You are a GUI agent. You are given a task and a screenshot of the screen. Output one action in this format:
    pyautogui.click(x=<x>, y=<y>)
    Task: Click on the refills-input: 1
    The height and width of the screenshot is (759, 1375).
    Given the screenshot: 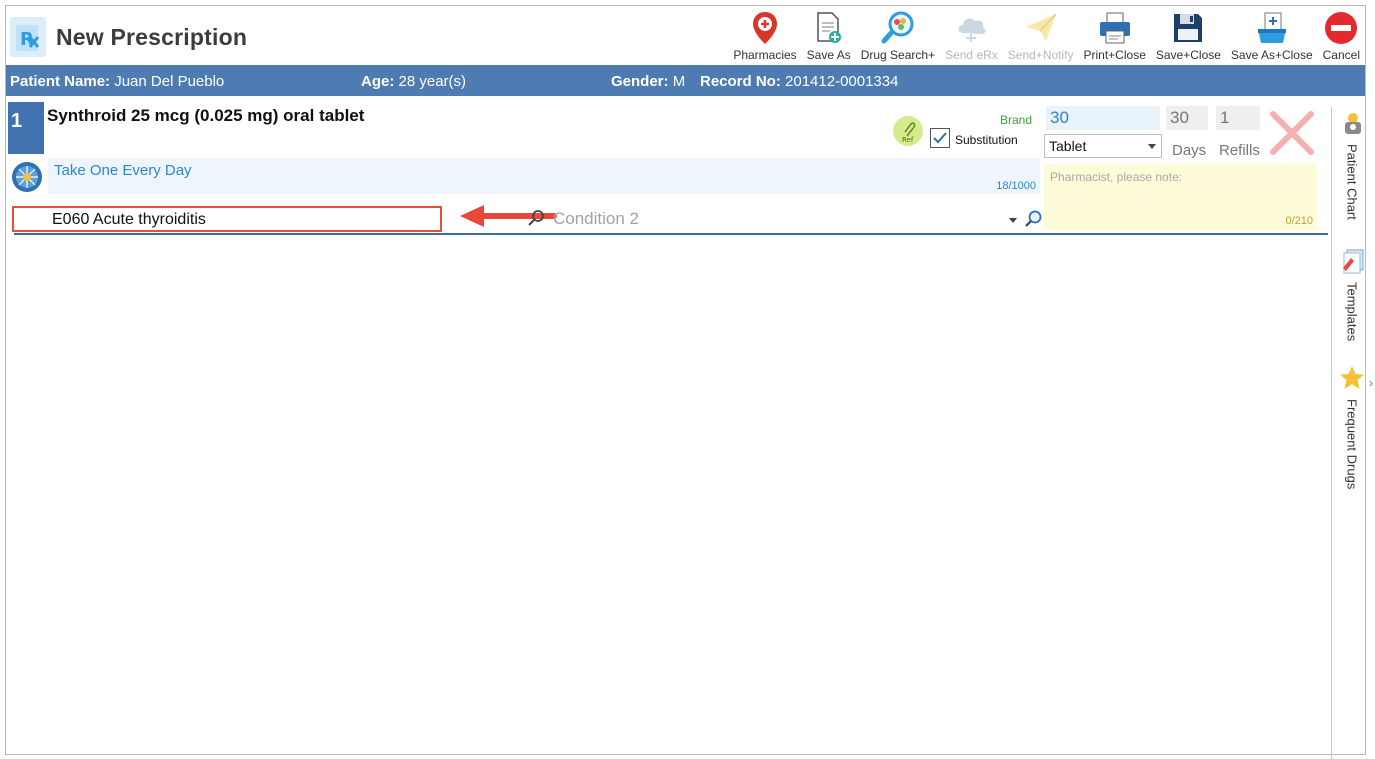 What is the action you would take?
    pyautogui.click(x=1238, y=118)
    